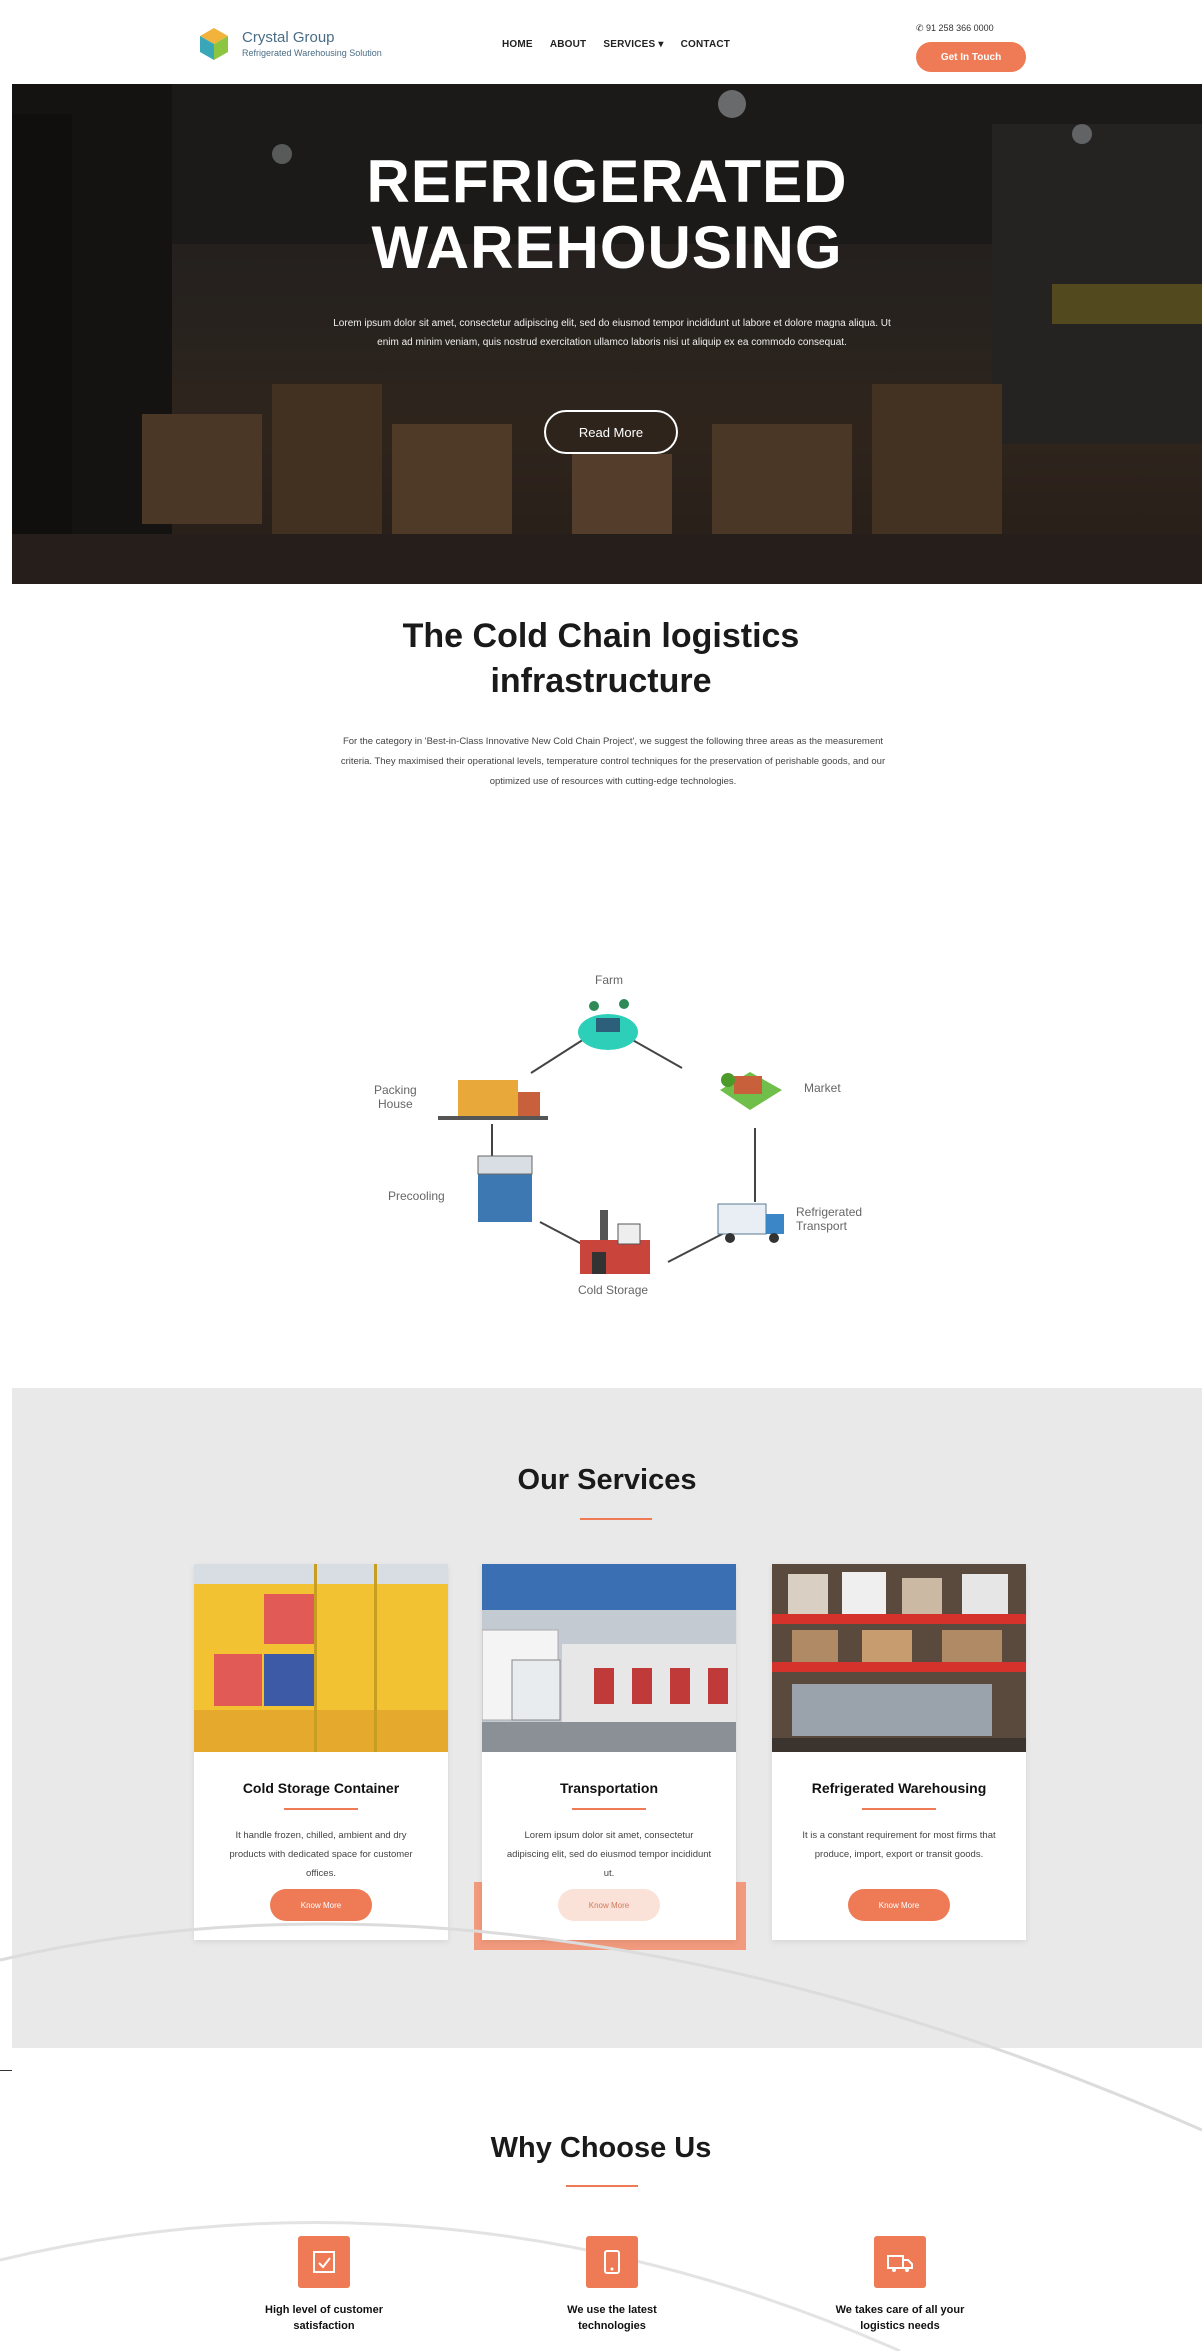  What do you see at coordinates (416, 1196) in the screenshot?
I see `node-label-precooling: Precooling` at bounding box center [416, 1196].